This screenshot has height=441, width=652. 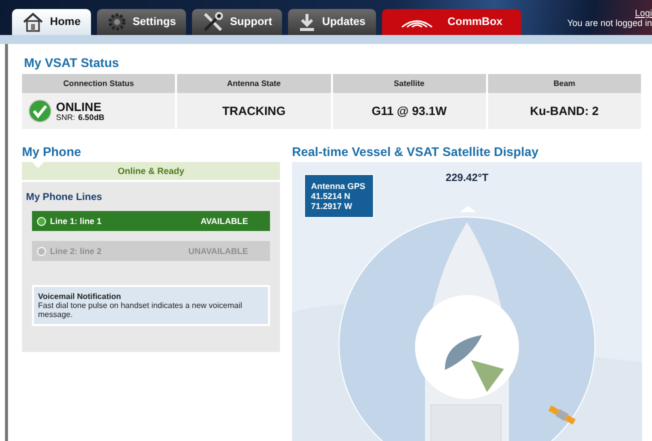 What do you see at coordinates (141, 310) in the screenshot?
I see `voicemail-text: Fast dial tone pulse on handset indicates a new voicemail message.` at bounding box center [141, 310].